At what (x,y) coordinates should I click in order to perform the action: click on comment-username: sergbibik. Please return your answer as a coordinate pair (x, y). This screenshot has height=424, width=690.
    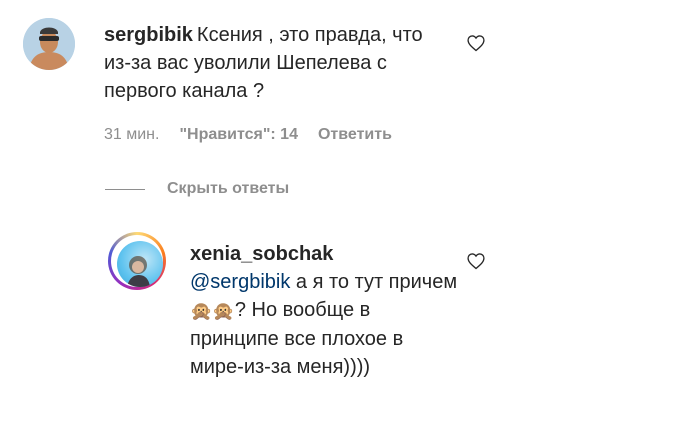
    Looking at the image, I should click on (148, 35).